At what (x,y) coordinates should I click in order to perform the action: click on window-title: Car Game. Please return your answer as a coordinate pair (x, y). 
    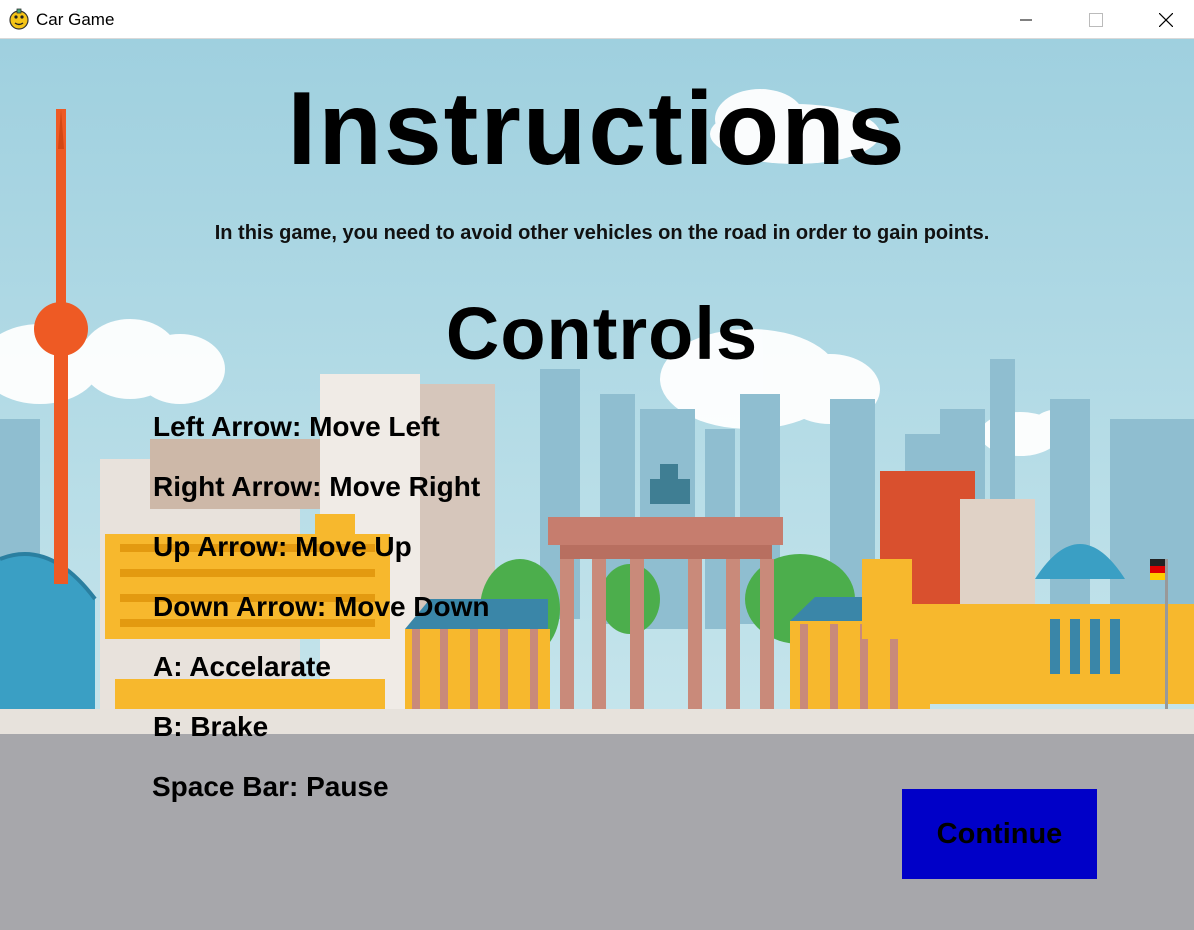
    Looking at the image, I should click on (75, 19).